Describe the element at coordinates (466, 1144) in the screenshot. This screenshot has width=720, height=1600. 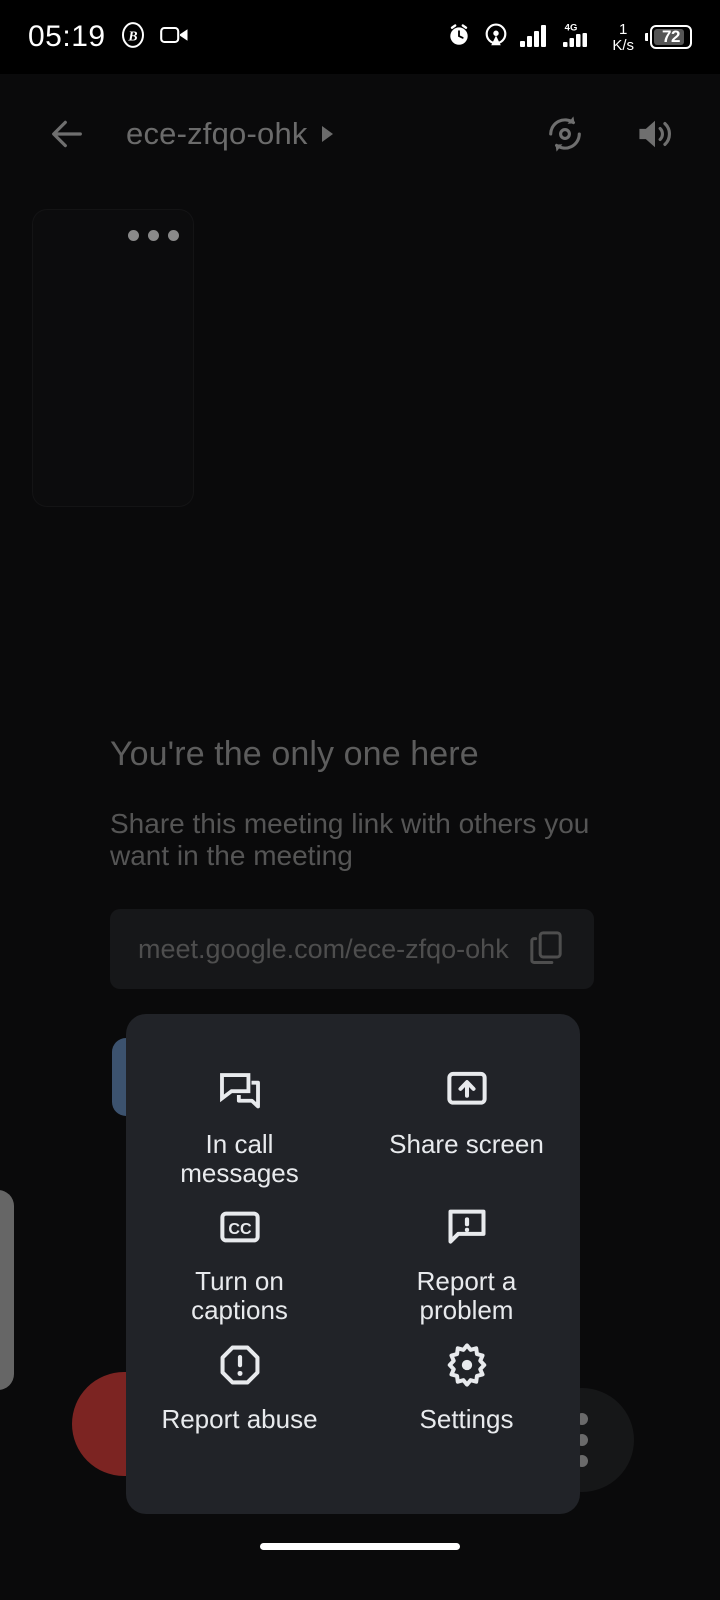
I see `sheet-item-label: Share screen` at that location.